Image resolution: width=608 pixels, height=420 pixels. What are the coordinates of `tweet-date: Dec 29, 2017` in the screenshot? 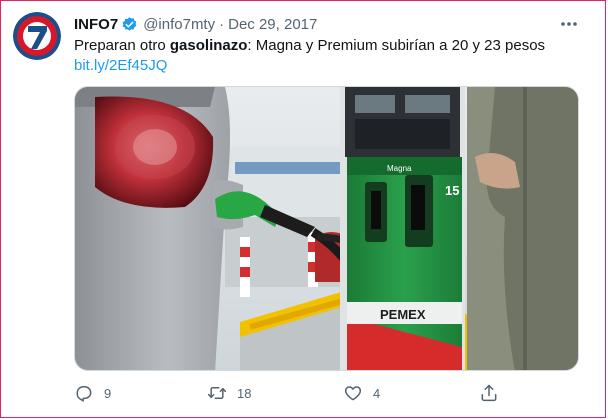 It's located at (272, 24).